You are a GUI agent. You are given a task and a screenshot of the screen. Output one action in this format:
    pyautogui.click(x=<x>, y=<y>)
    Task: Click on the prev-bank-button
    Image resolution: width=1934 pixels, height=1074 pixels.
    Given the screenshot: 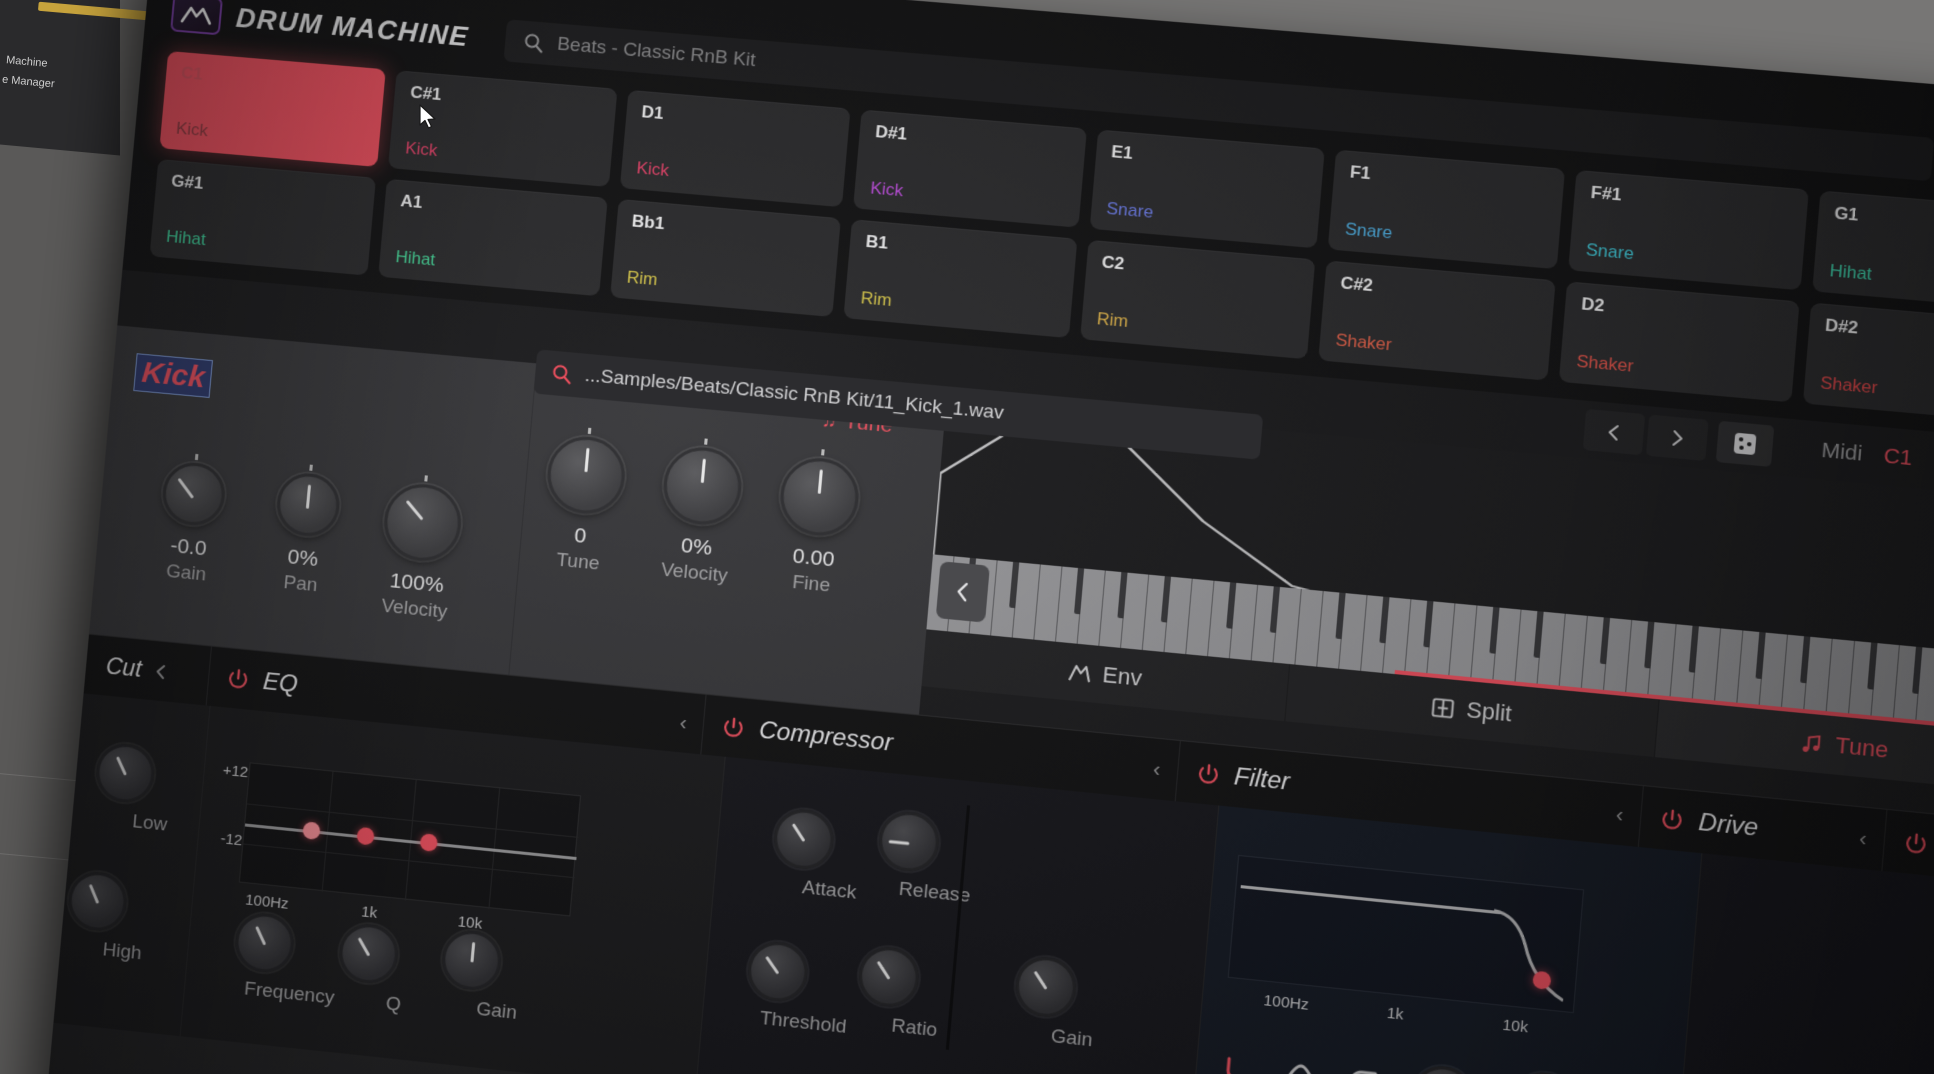 What is the action you would take?
    pyautogui.click(x=1614, y=432)
    